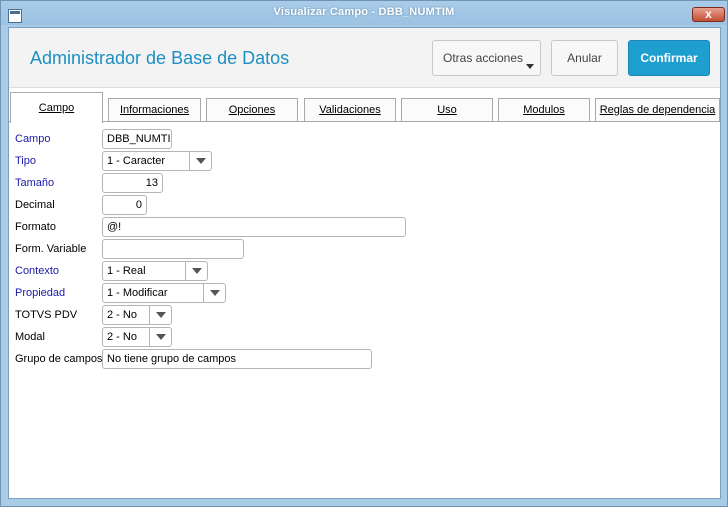 Image resolution: width=728 pixels, height=507 pixels. I want to click on title-bar: Visualizar Campo - DBB_NUMTIM x, so click(364, 13).